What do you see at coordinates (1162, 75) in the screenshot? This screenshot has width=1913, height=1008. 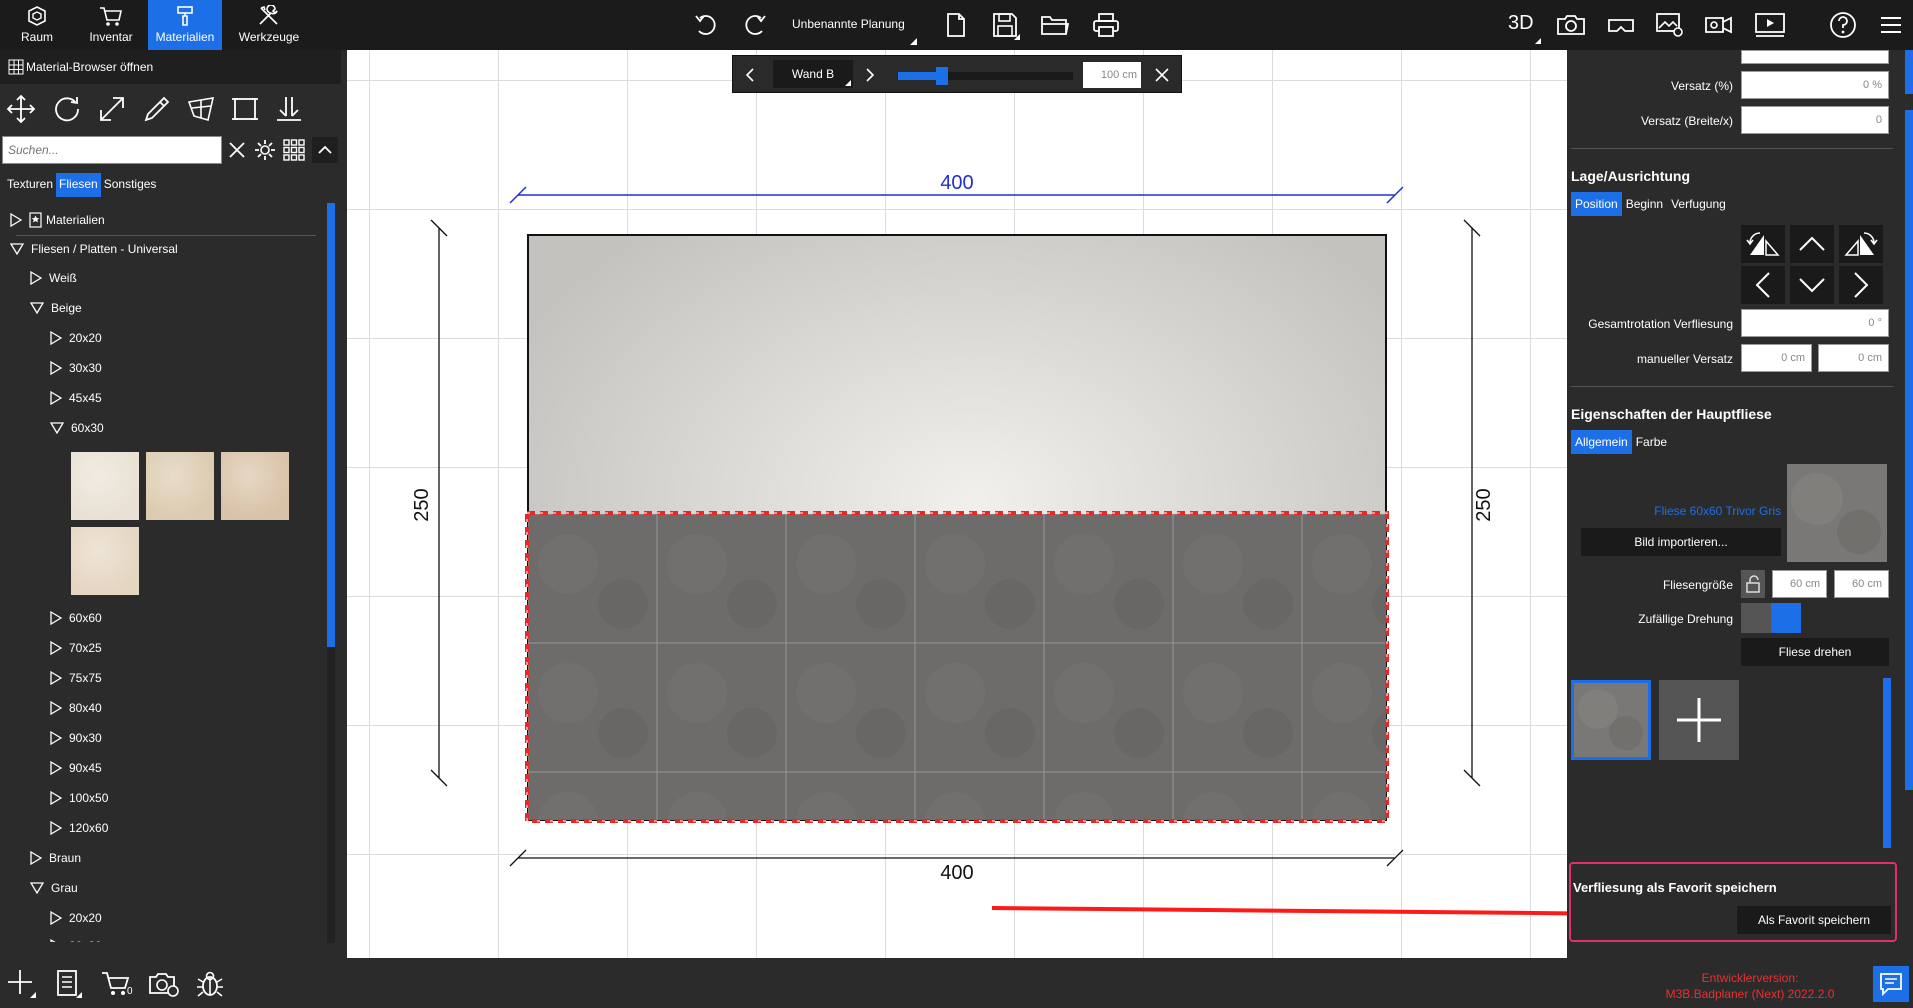 I see `close-wall-view-button` at bounding box center [1162, 75].